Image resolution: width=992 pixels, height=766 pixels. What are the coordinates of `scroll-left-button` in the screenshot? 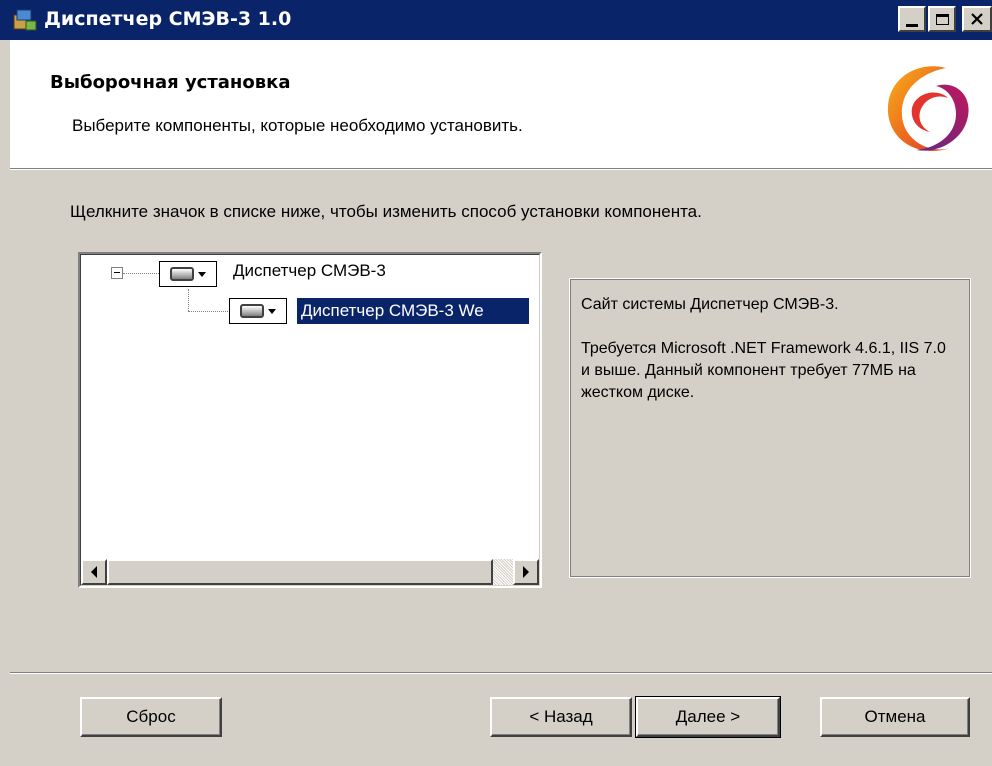 It's located at (94, 572).